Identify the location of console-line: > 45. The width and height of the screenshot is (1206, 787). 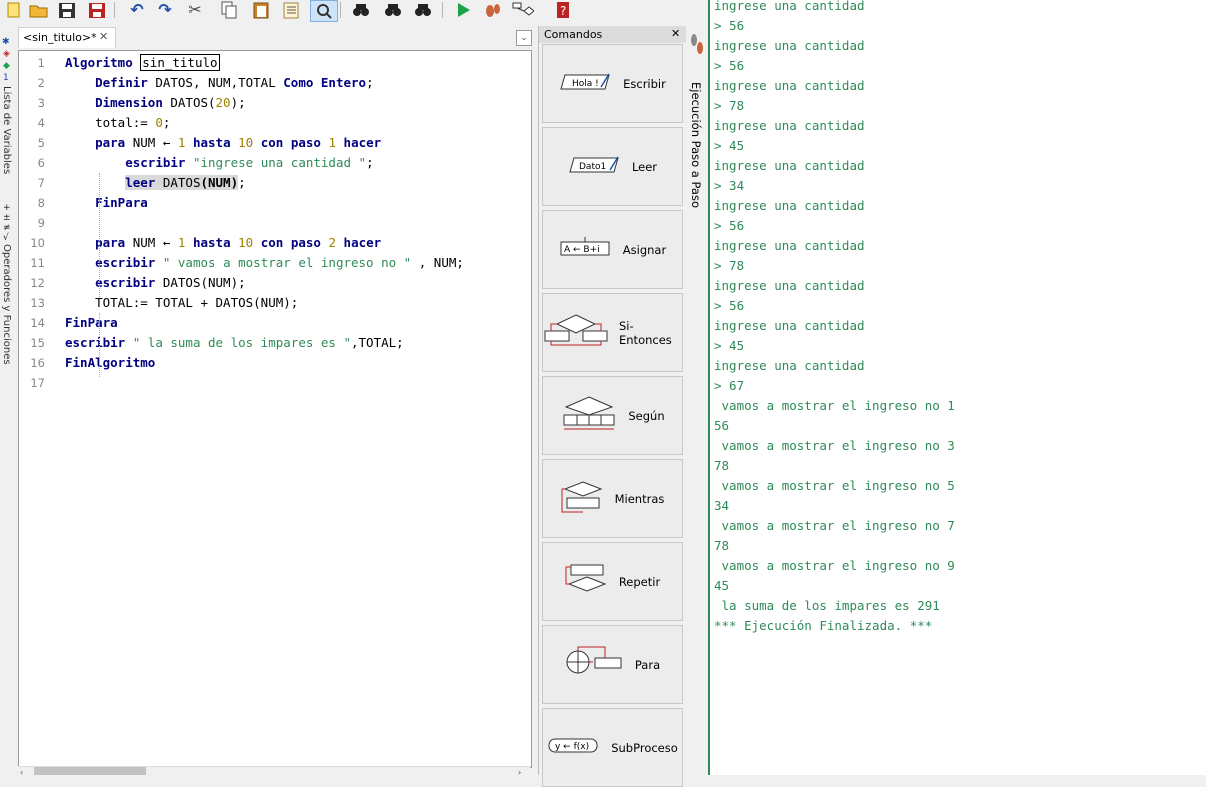
(729, 345).